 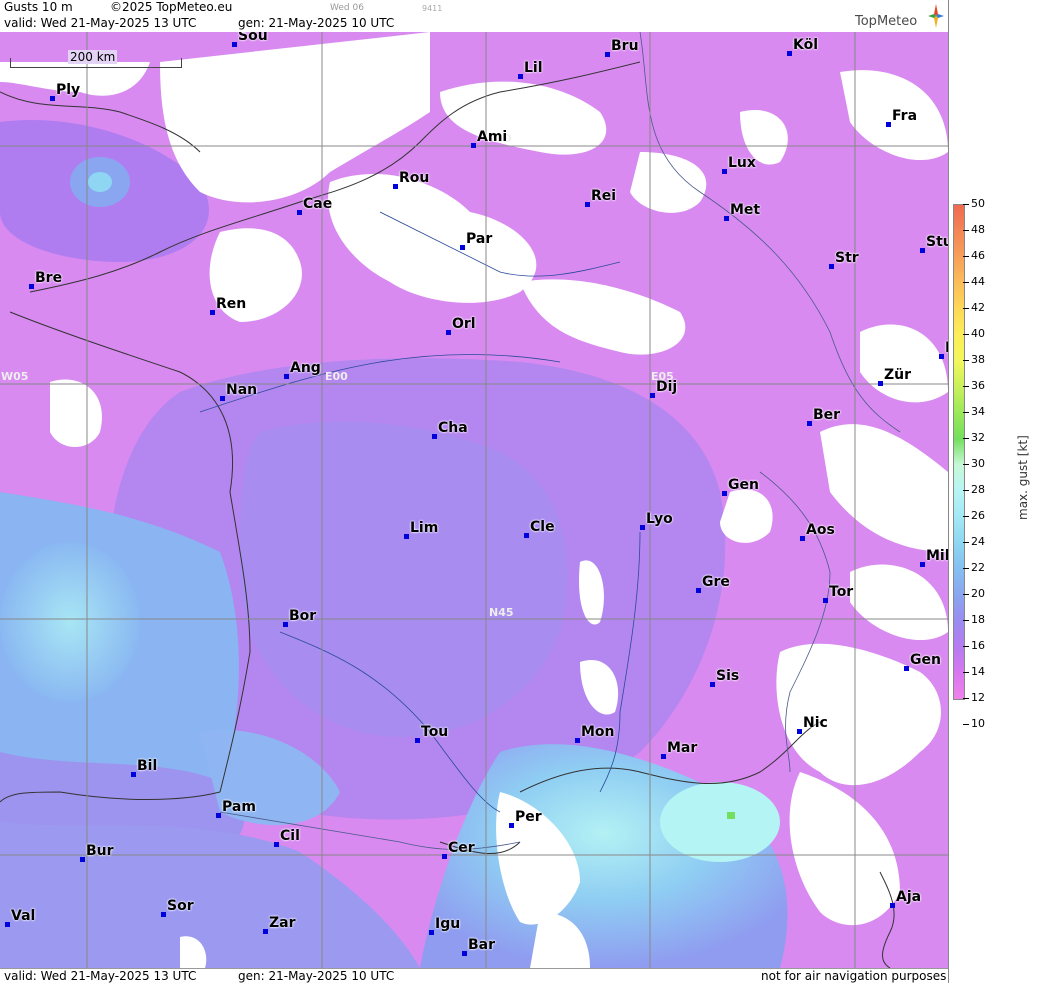 What do you see at coordinates (742, 163) in the screenshot?
I see `city-label: Lux` at bounding box center [742, 163].